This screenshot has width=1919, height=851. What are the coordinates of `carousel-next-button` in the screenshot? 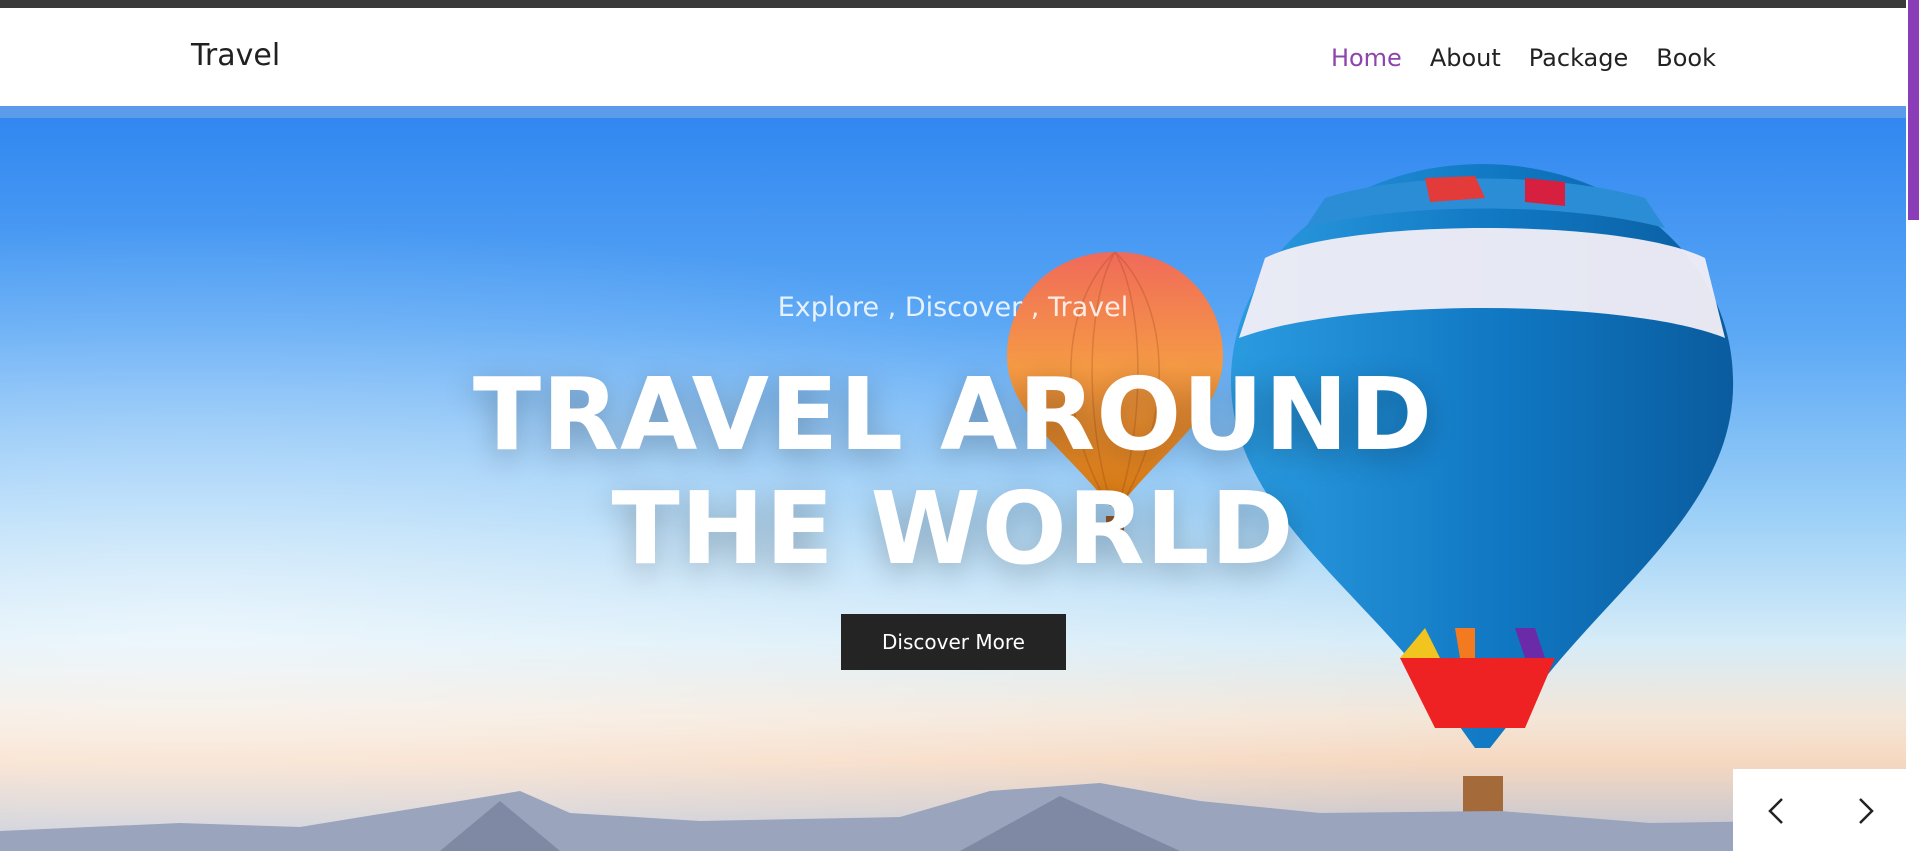 It's located at (1864, 811).